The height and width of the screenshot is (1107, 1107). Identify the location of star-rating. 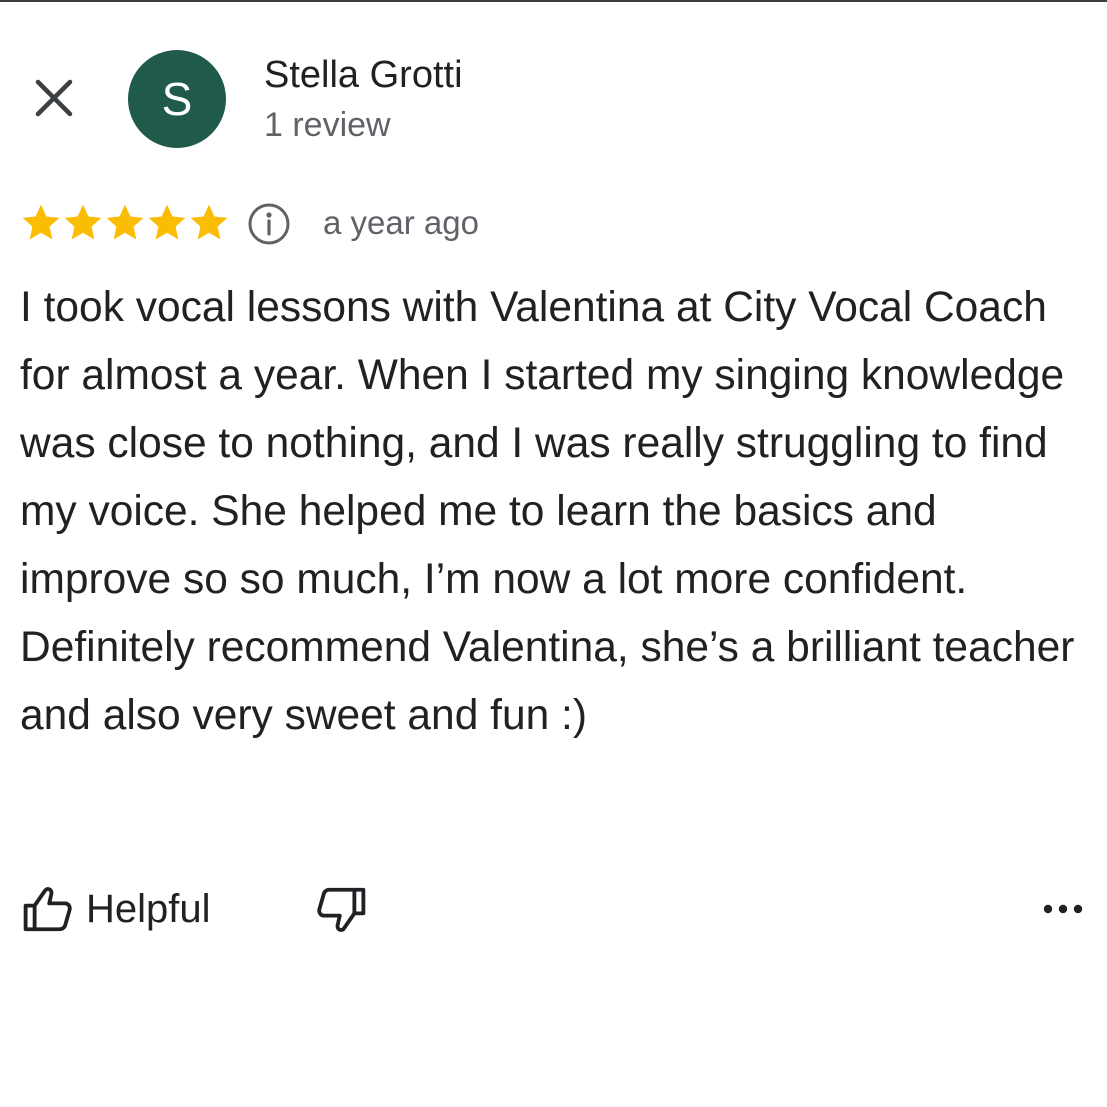
(125, 223).